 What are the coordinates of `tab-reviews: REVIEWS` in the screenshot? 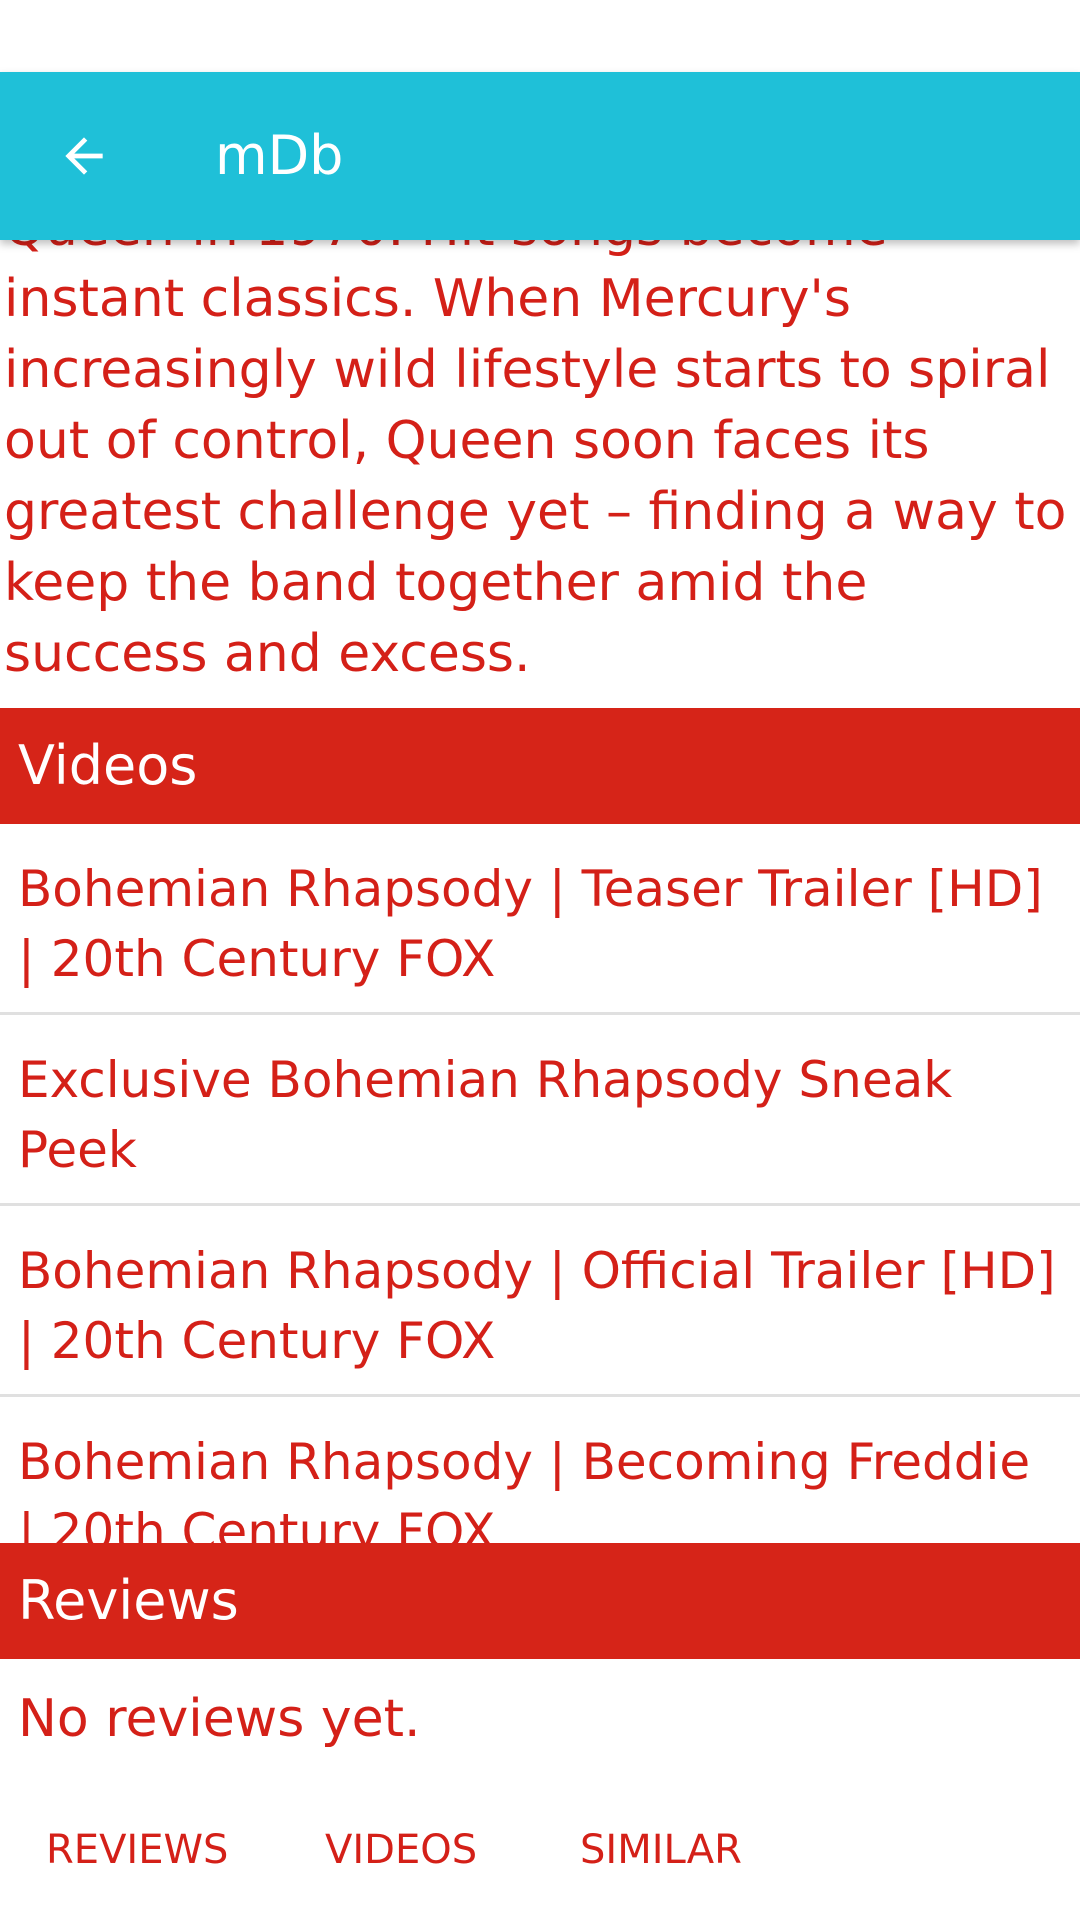 It's located at (137, 1850).